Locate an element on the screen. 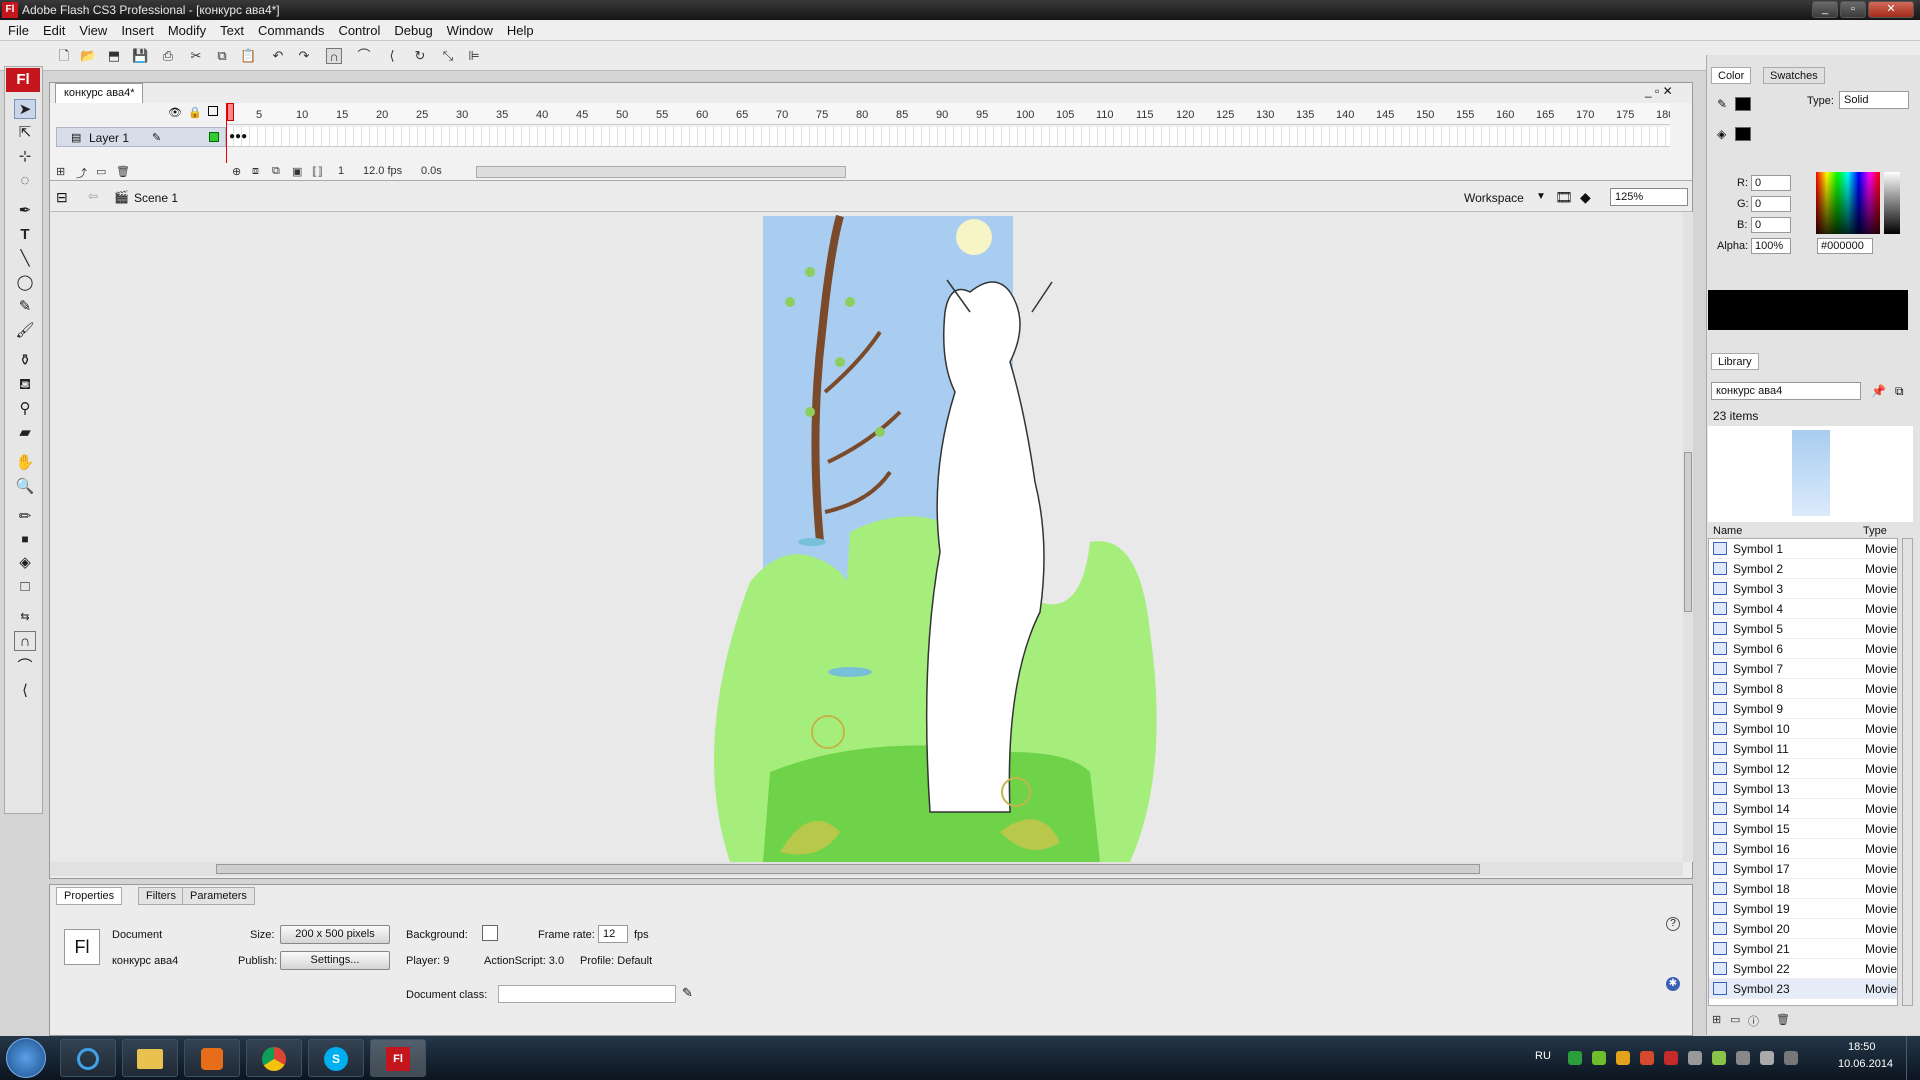 Image resolution: width=1920 pixels, height=1080 pixels. new-folder-icon: ▭ is located at coordinates (1735, 1019).